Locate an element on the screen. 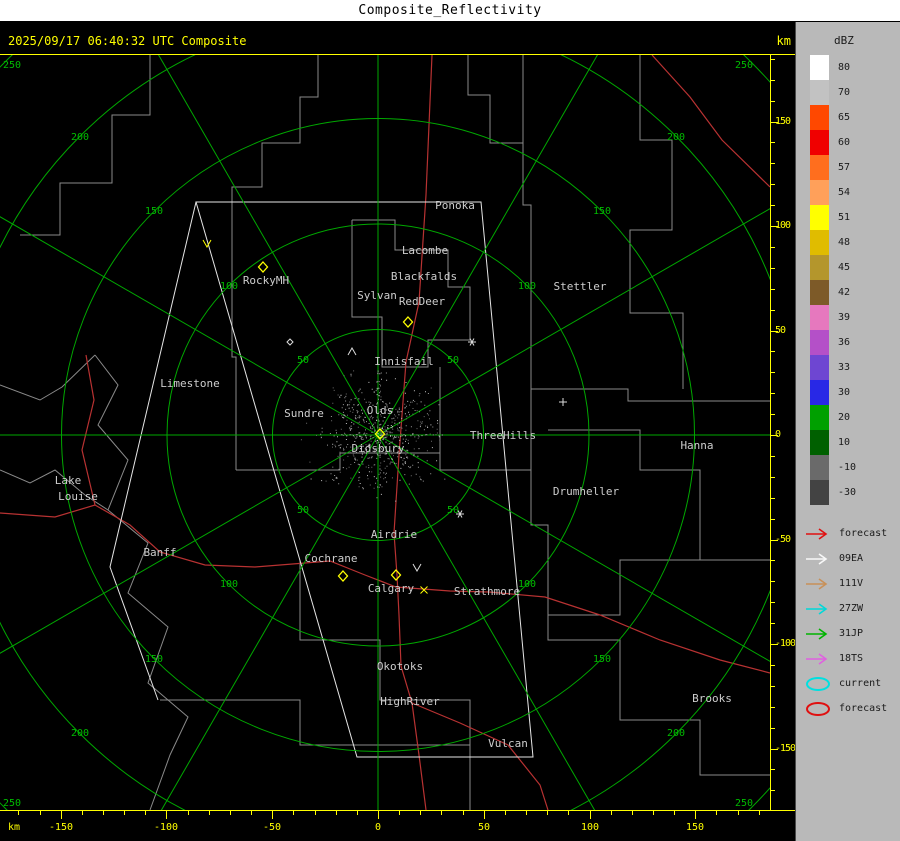  legend-label: 27ZW is located at coordinates (851, 608).